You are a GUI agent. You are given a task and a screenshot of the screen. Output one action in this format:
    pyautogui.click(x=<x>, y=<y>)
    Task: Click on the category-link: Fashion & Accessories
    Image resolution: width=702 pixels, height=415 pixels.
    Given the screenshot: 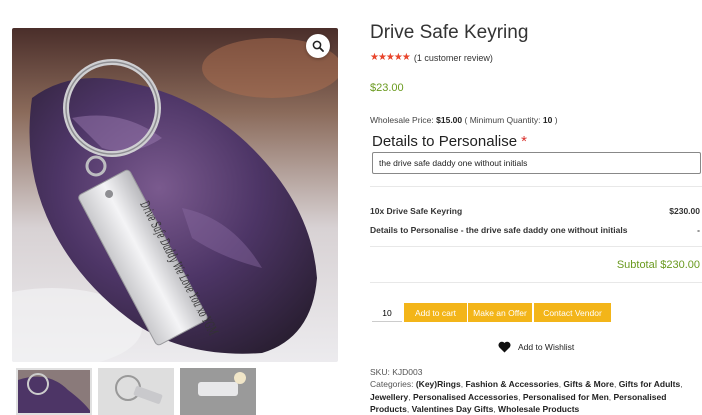 What is the action you would take?
    pyautogui.click(x=511, y=384)
    